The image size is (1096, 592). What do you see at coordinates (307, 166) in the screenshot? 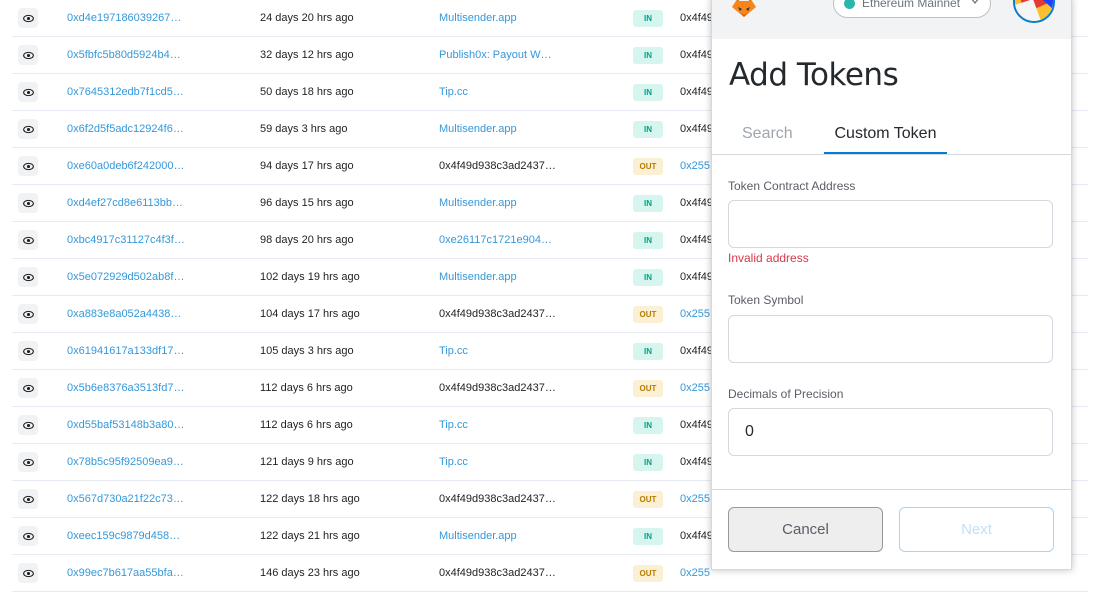
I see `tx-age: 94 days 17 hrs ago` at bounding box center [307, 166].